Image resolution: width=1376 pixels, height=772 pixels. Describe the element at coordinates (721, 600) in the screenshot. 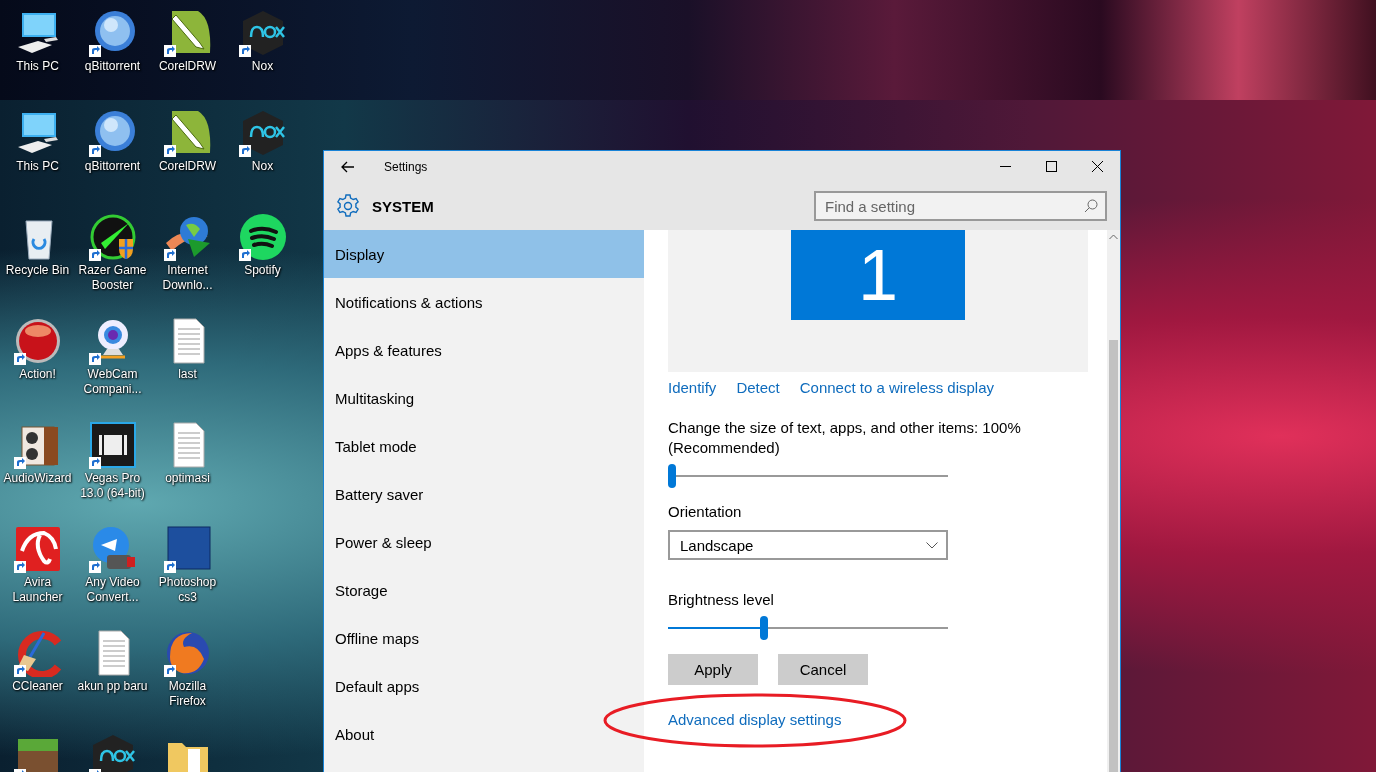

I see `brightness-label: Brightness level` at that location.